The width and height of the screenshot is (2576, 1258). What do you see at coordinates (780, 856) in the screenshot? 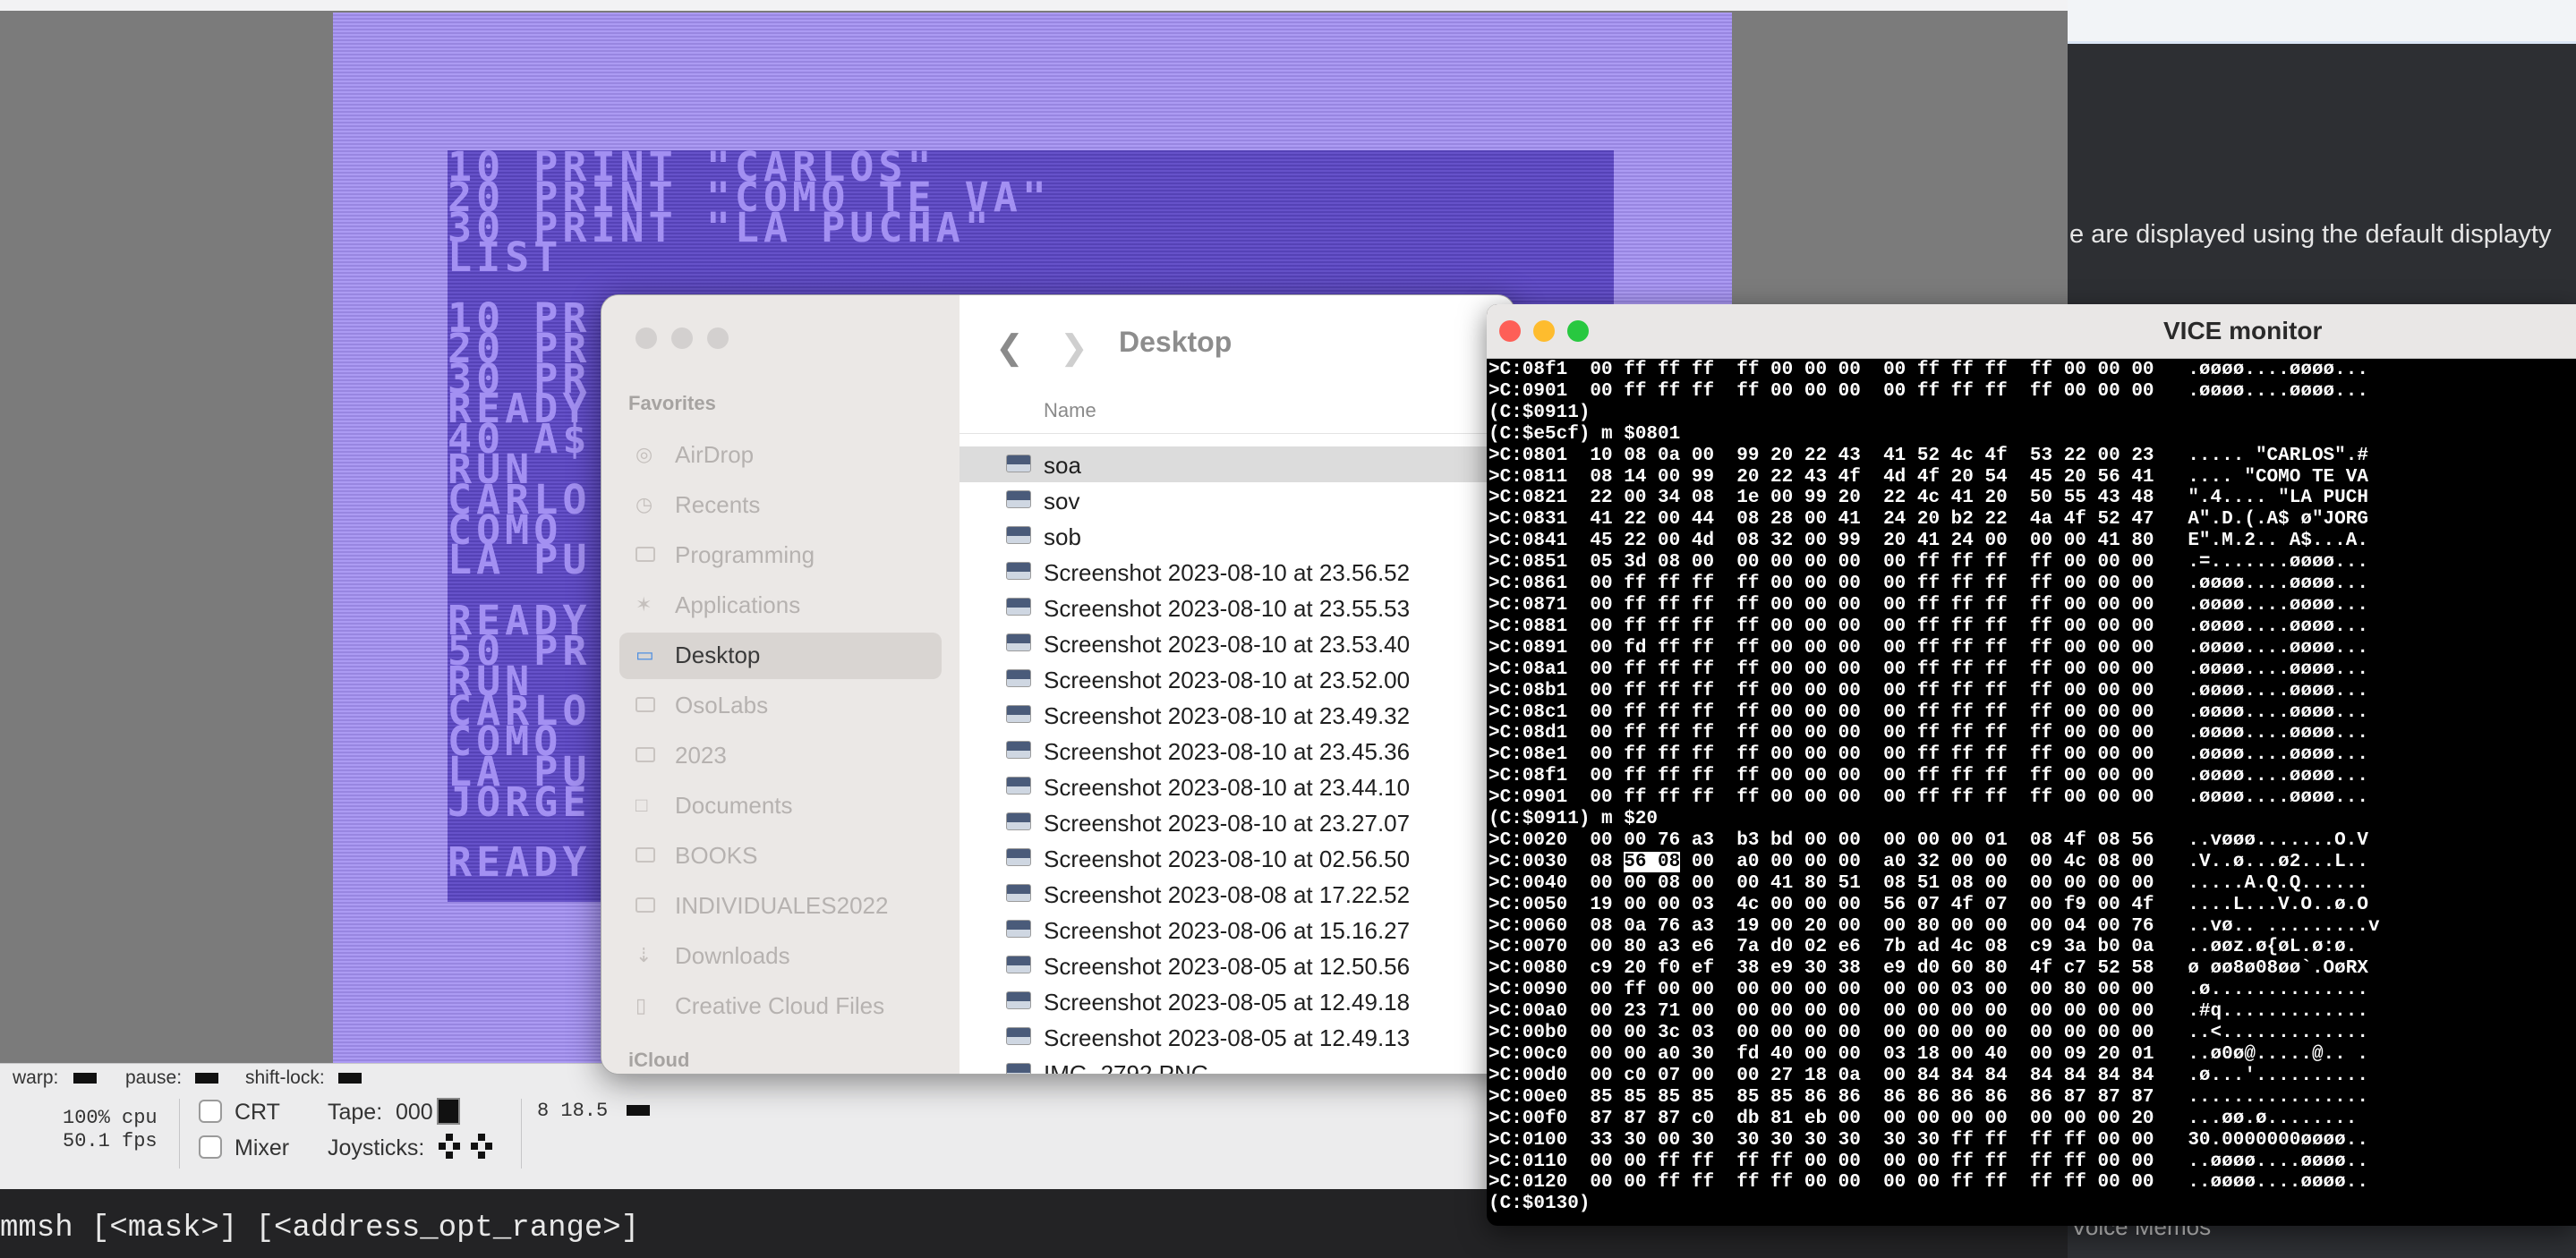
I see `sidebar-item-books: BOOKS` at bounding box center [780, 856].